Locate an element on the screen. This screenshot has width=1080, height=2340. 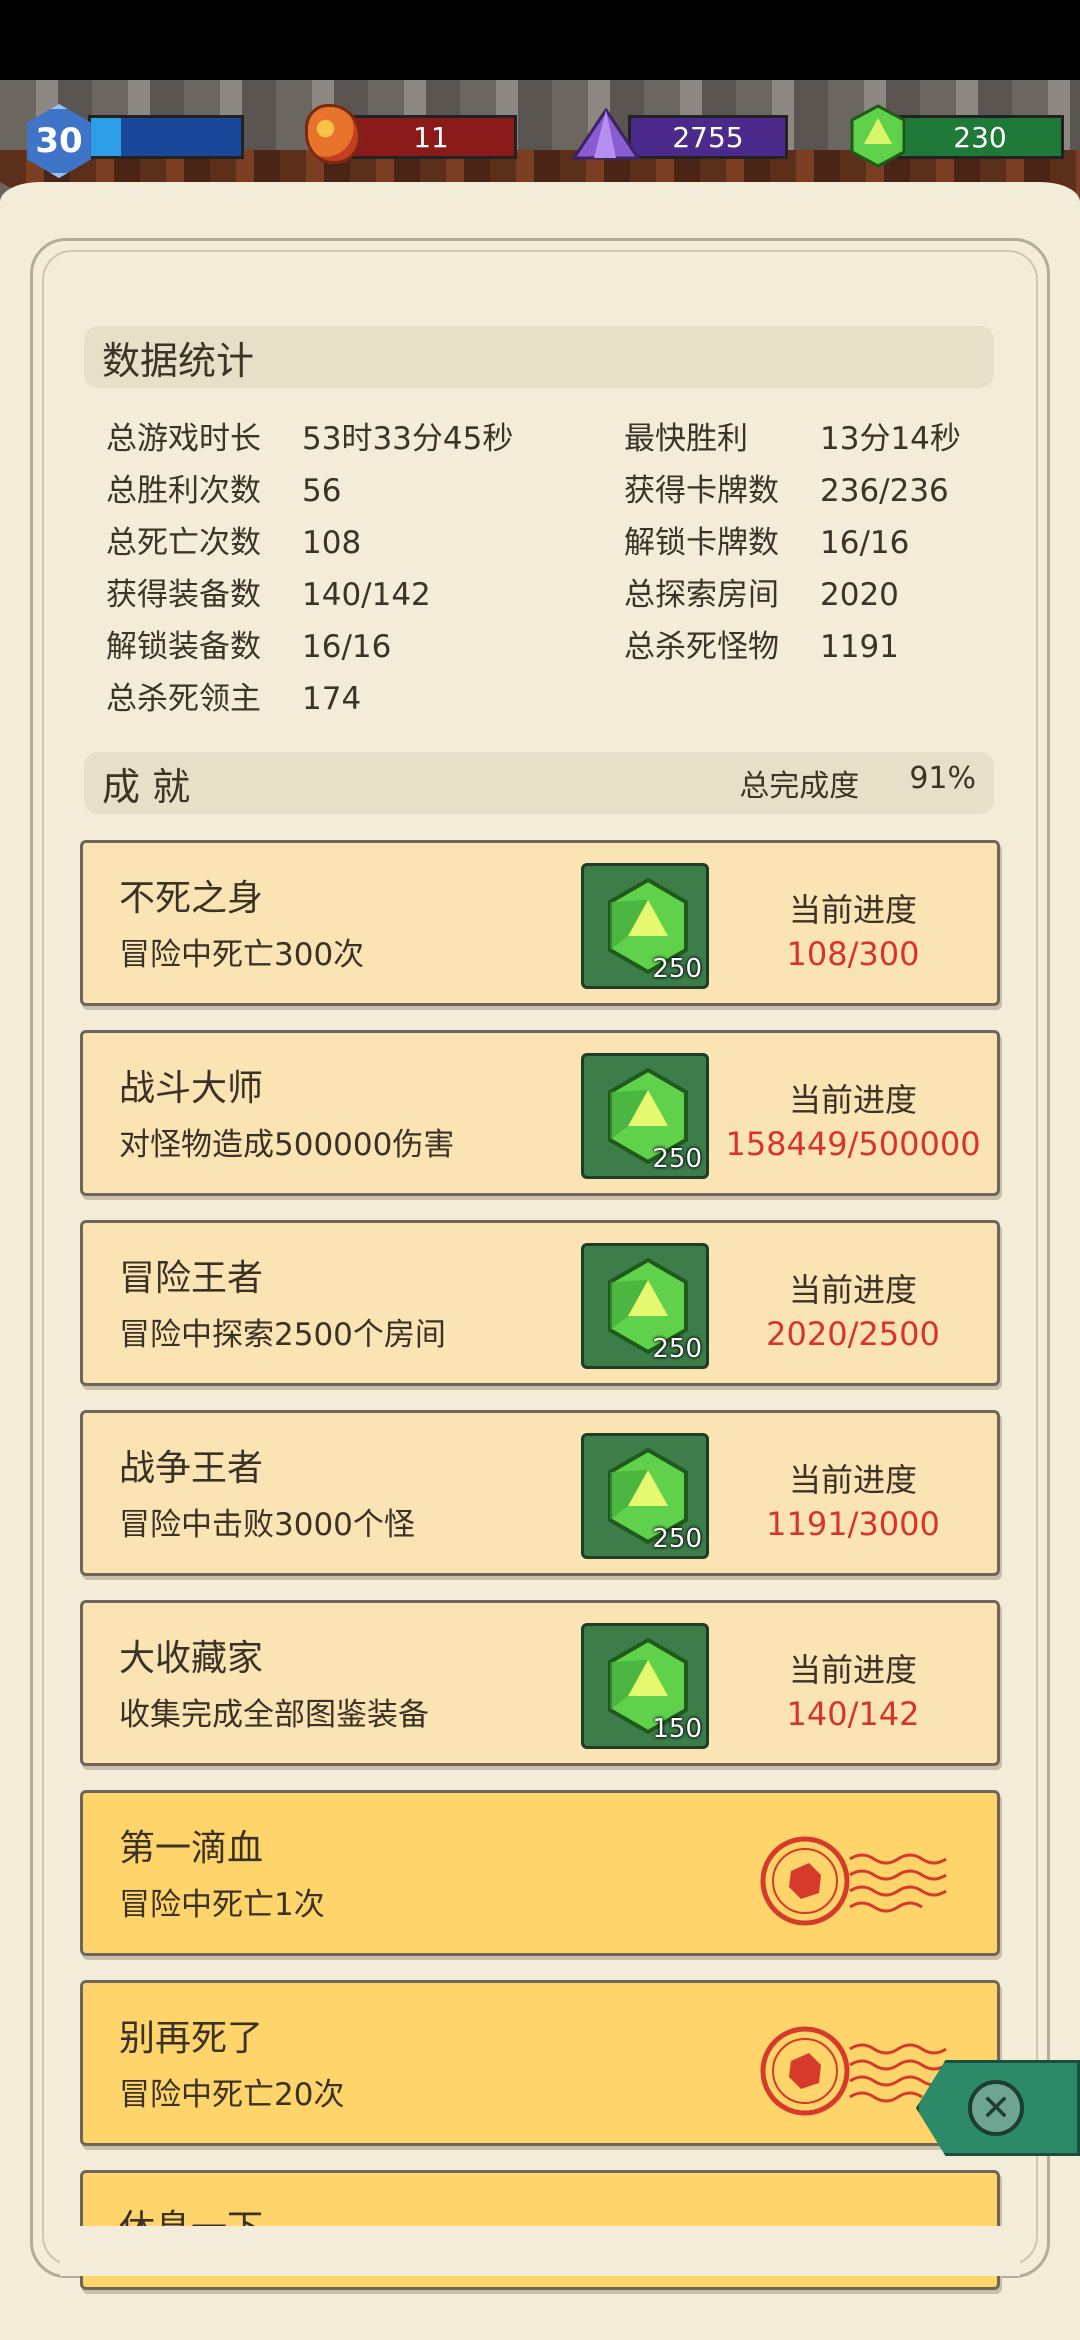
xp-bar-fill is located at coordinates (106, 137).